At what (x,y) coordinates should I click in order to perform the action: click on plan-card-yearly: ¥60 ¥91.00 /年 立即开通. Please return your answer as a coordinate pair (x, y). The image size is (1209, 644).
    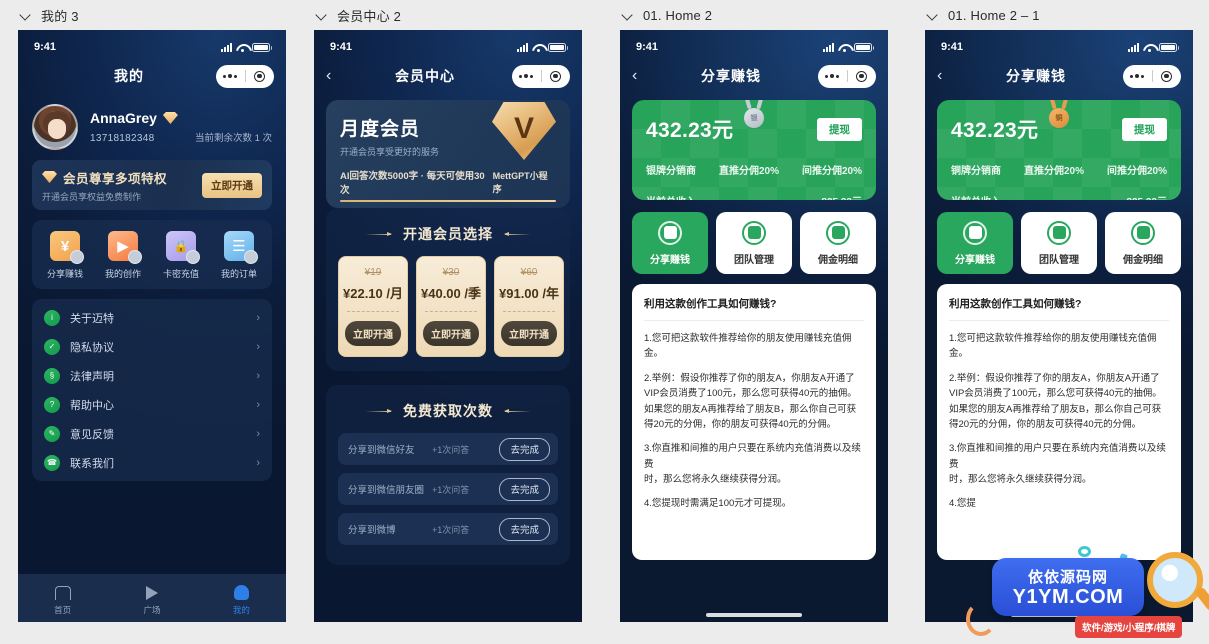
    Looking at the image, I should click on (529, 306).